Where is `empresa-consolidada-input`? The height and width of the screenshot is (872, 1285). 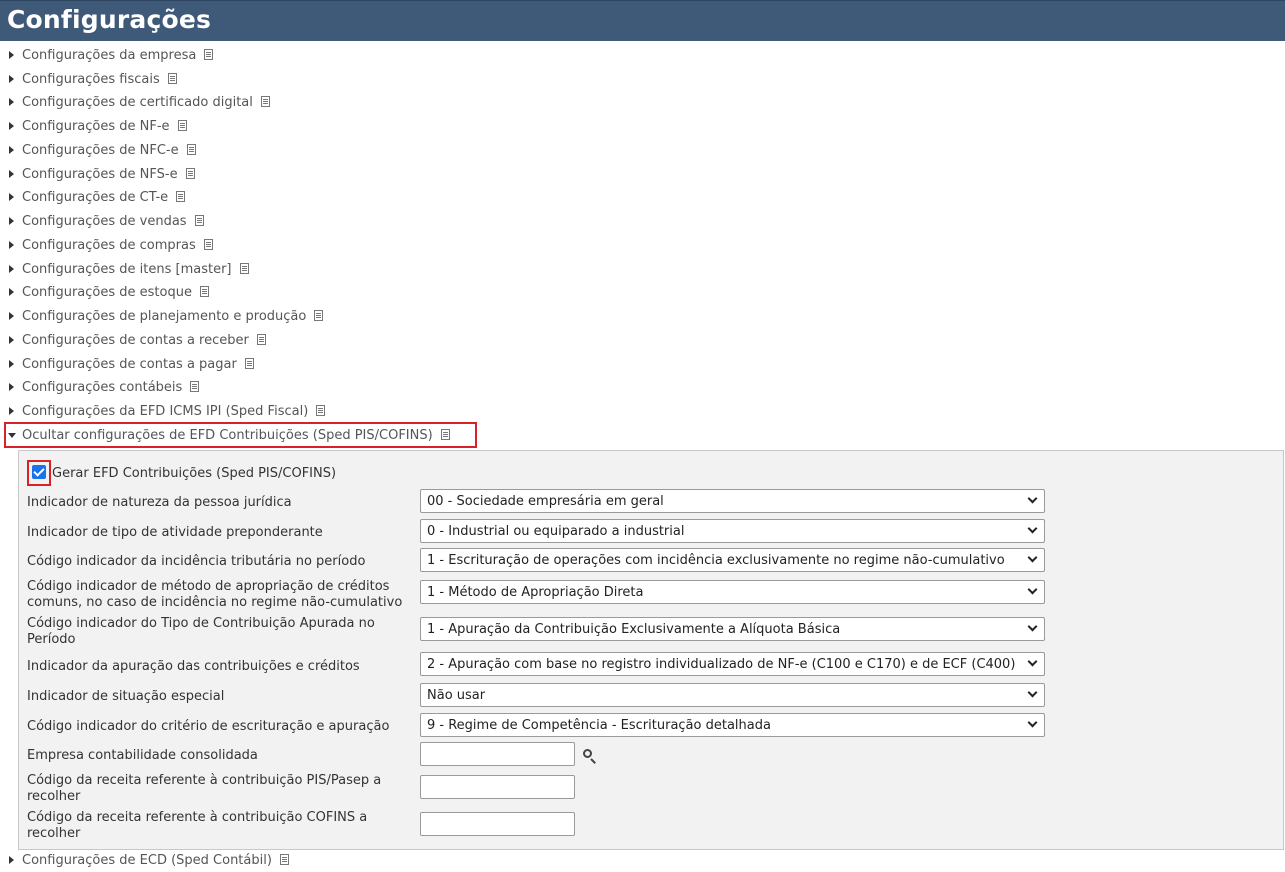 empresa-consolidada-input is located at coordinates (497, 754).